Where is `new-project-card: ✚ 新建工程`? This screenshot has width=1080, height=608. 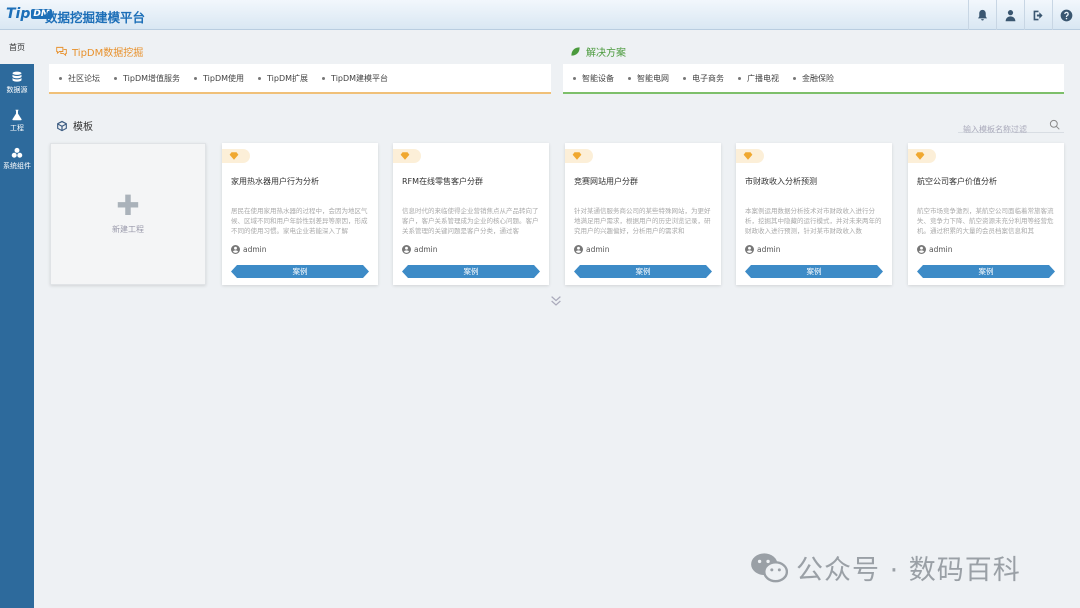 new-project-card: ✚ 新建工程 is located at coordinates (128, 214).